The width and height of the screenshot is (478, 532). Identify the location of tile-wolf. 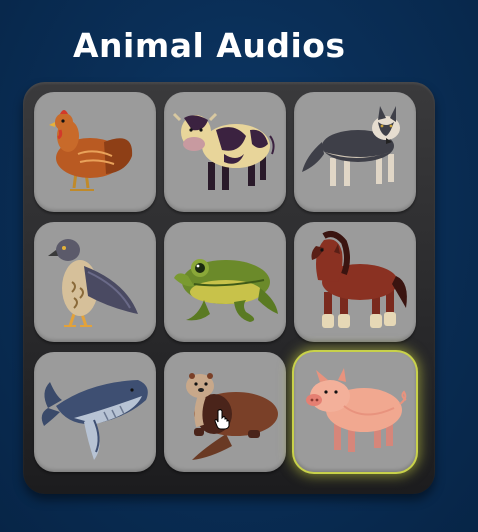
(355, 152).